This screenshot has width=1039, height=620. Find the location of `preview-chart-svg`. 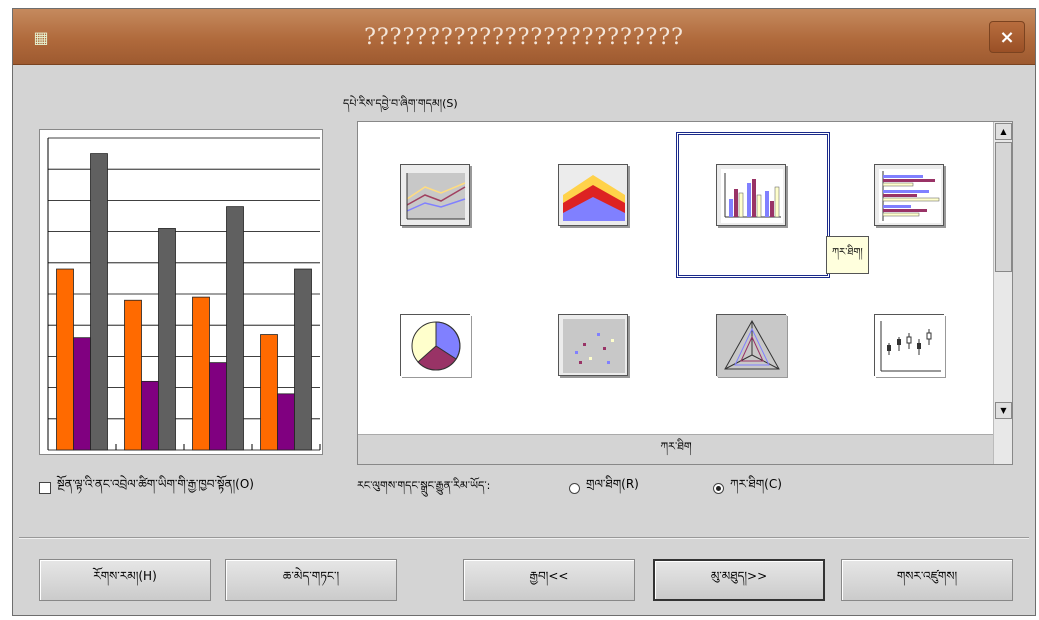

preview-chart-svg is located at coordinates (184, 294).